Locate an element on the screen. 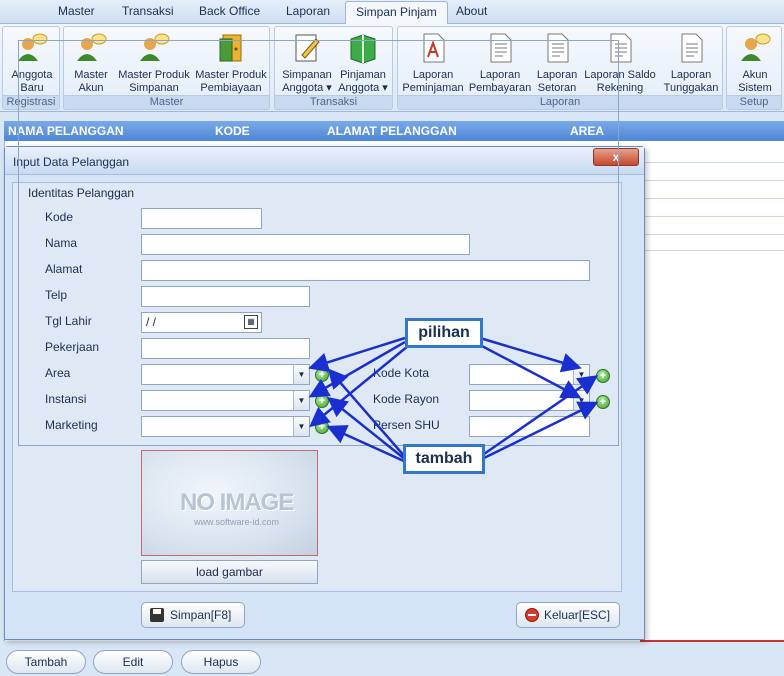 The width and height of the screenshot is (784, 676). alamat-label: Alamat is located at coordinates (64, 269).